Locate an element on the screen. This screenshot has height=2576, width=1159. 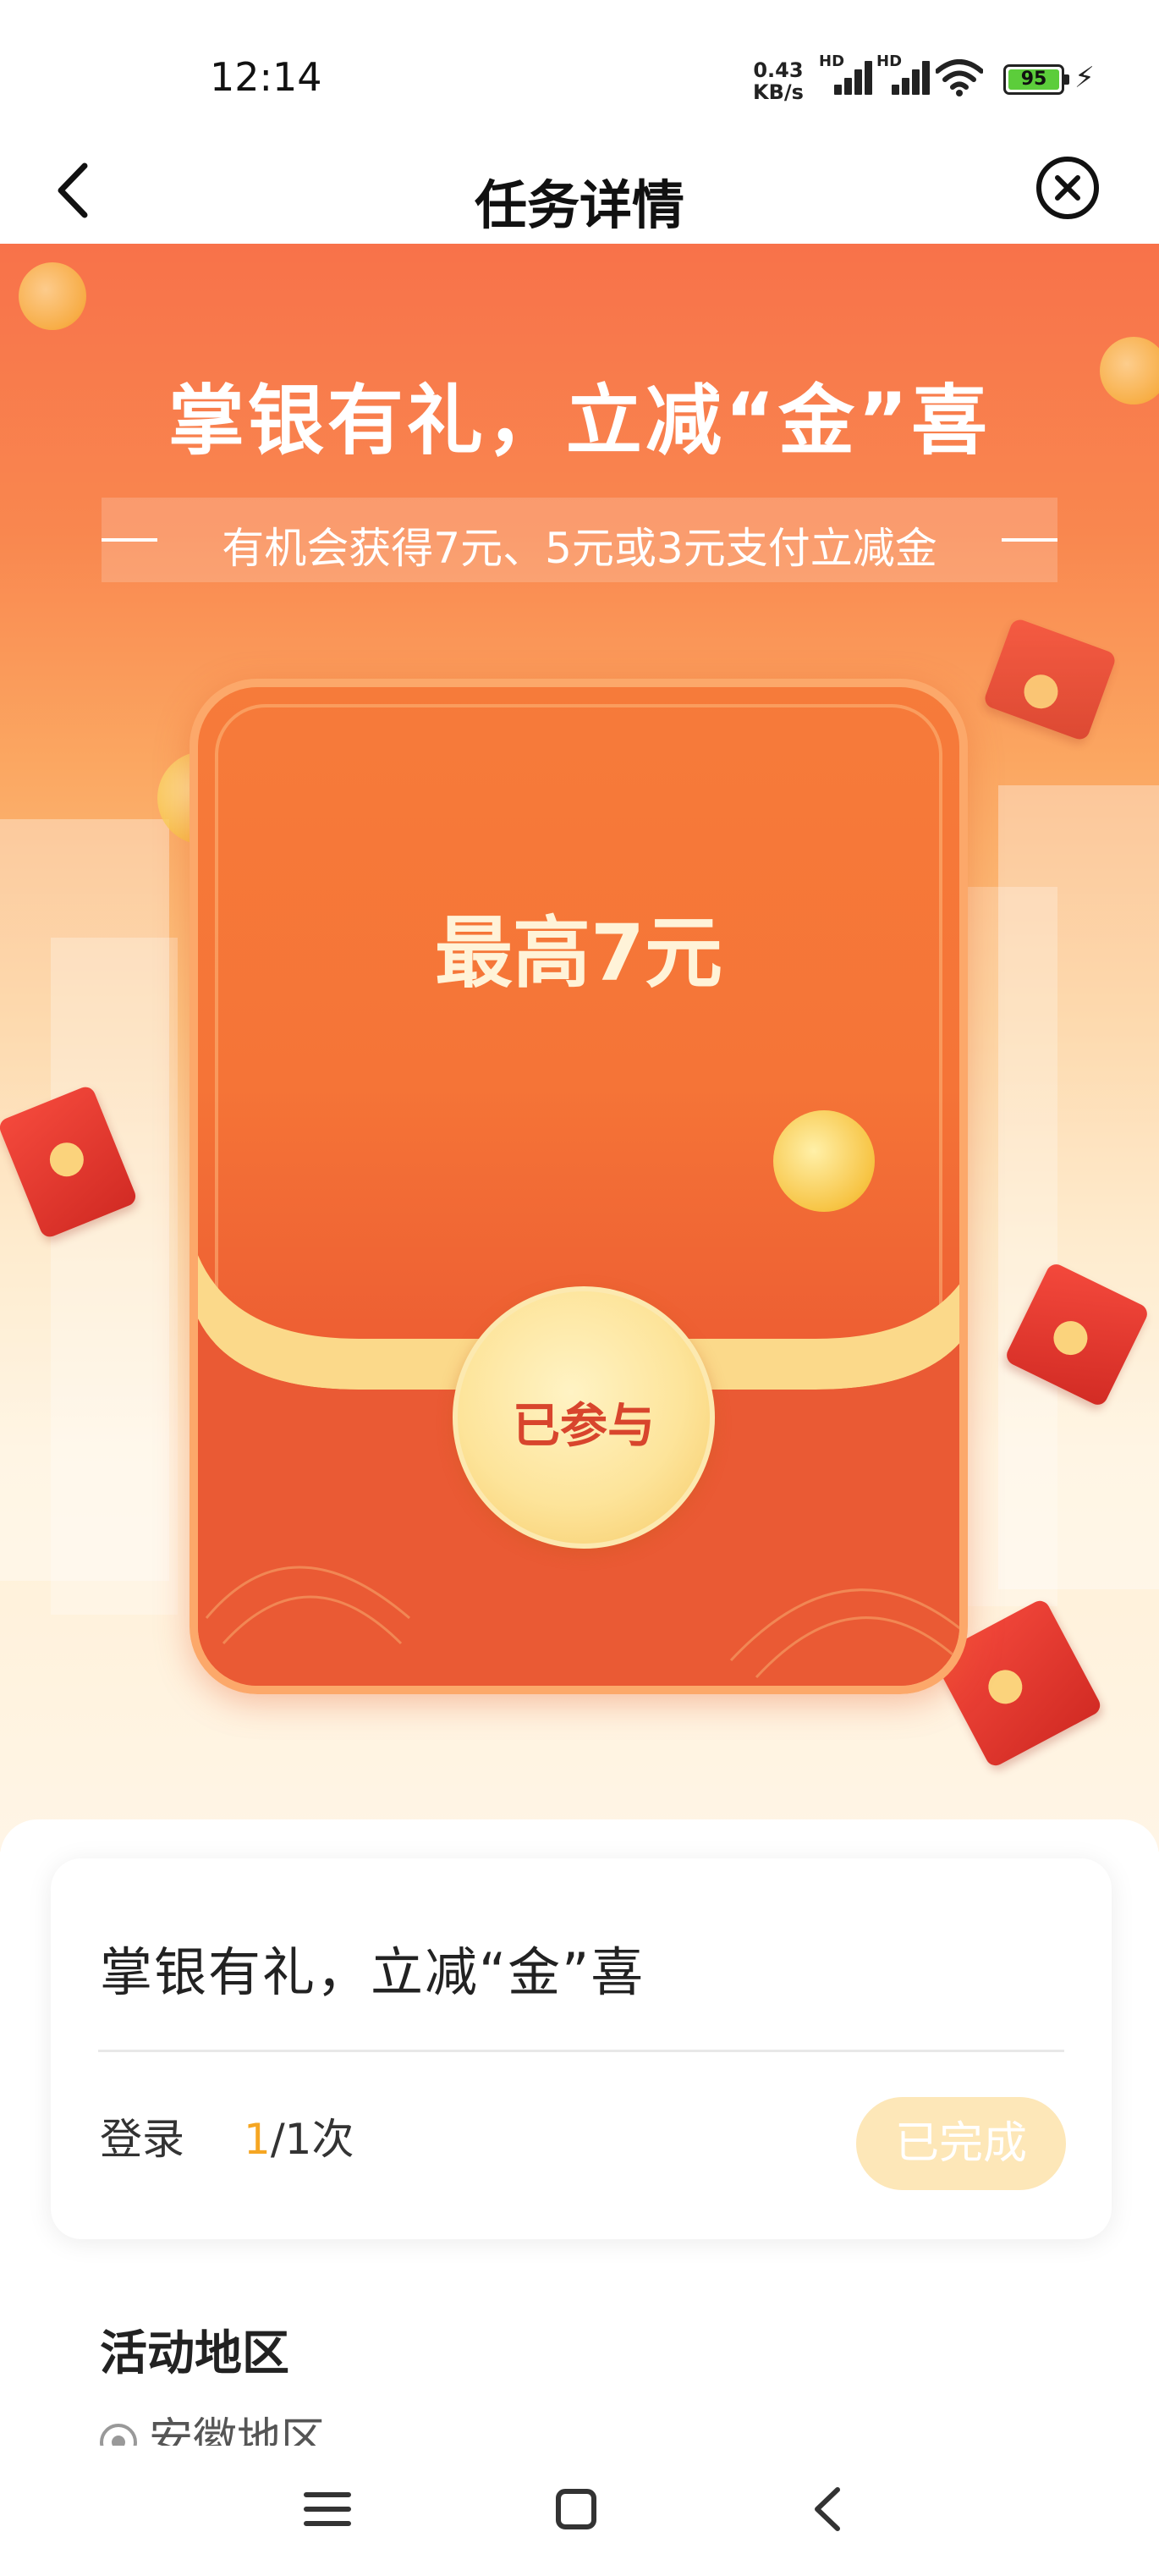
hero-subtitle: 有机会获得7元、5元或3元支付立减金 is located at coordinates (579, 548).